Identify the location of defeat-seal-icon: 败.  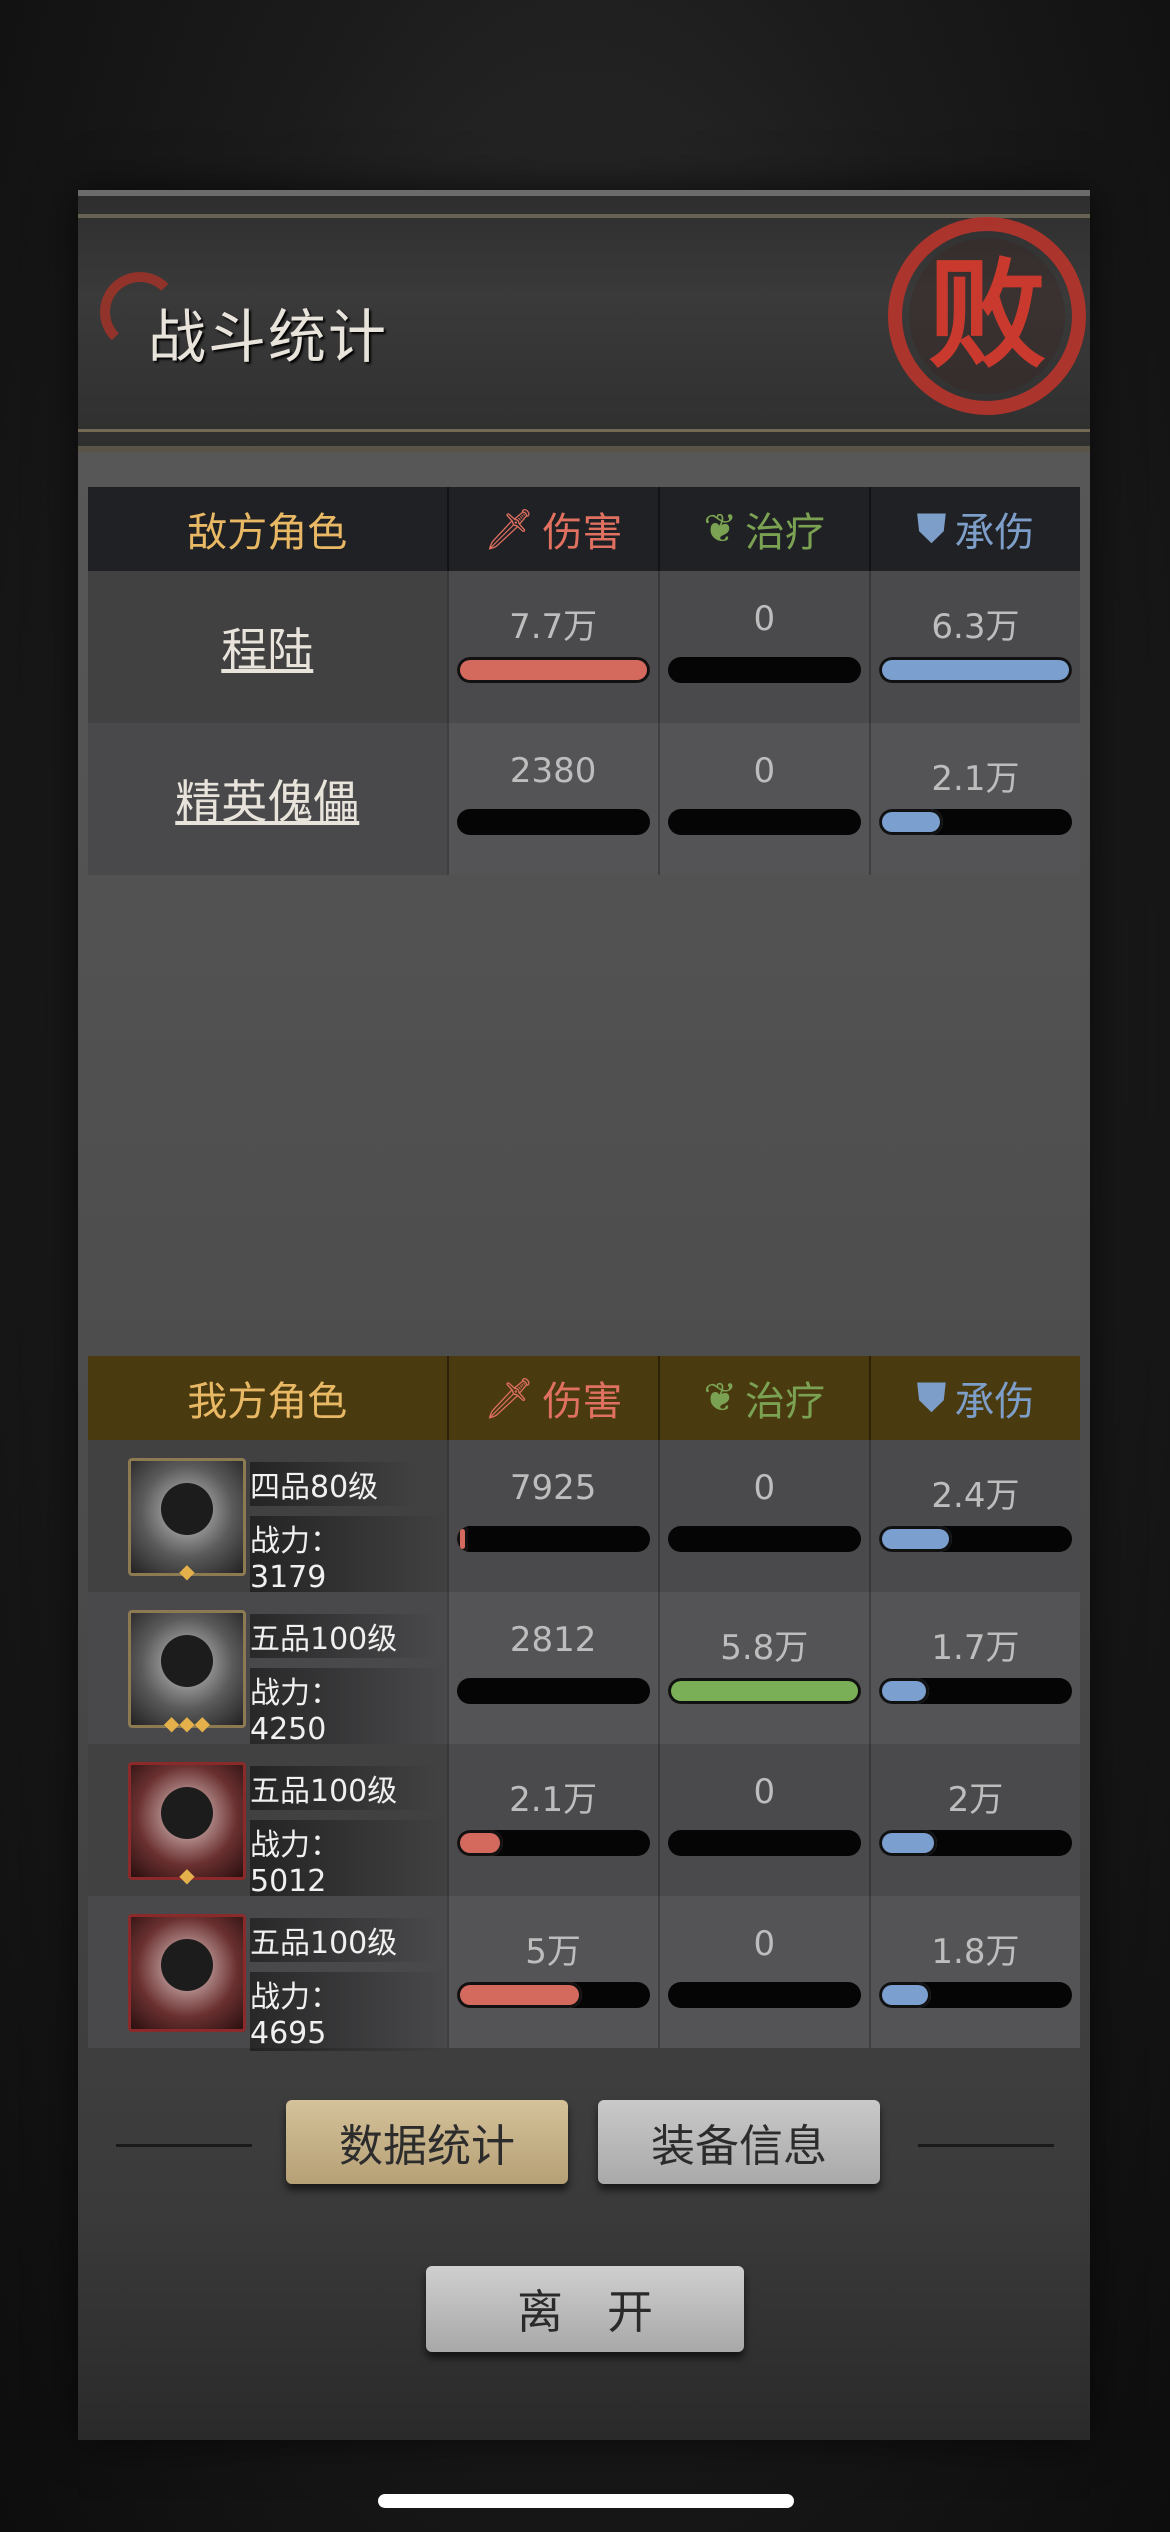
(987, 316).